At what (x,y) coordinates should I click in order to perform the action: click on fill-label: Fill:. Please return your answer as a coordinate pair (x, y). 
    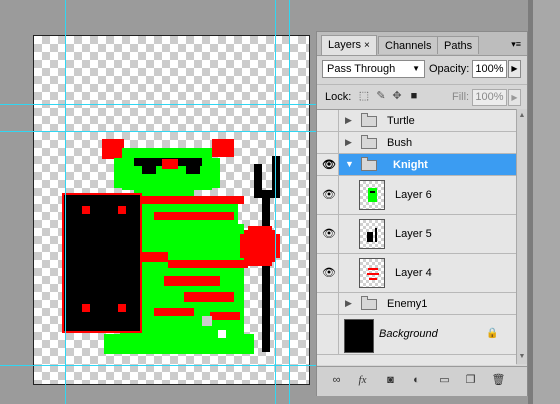
    Looking at the image, I should click on (461, 97).